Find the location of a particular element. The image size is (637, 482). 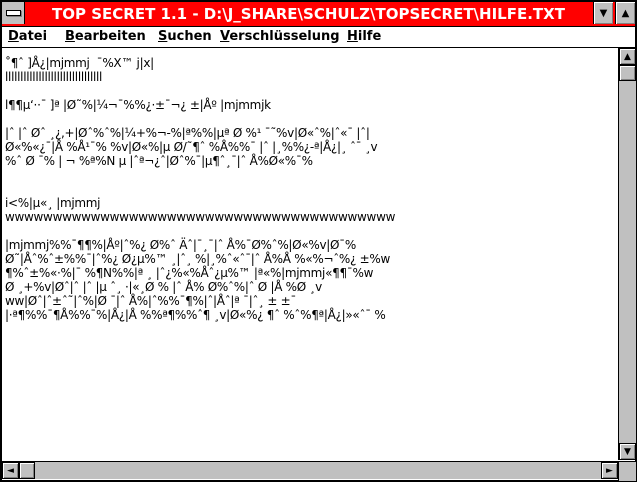

menu-datei: Datei is located at coordinates (27, 37).